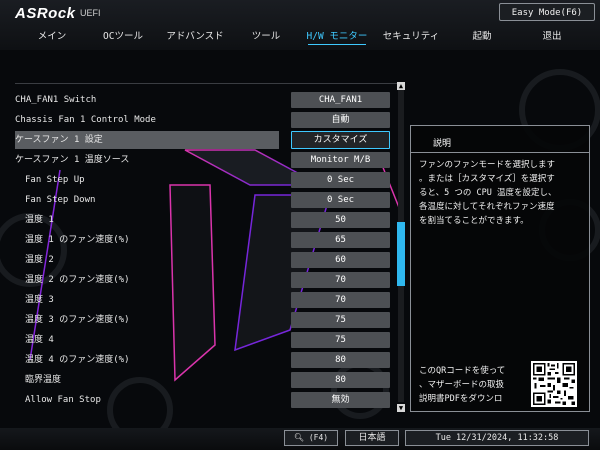 The height and width of the screenshot is (450, 600). Describe the element at coordinates (340, 140) in the screenshot. I see `setting-value: カスタマイズ` at that location.